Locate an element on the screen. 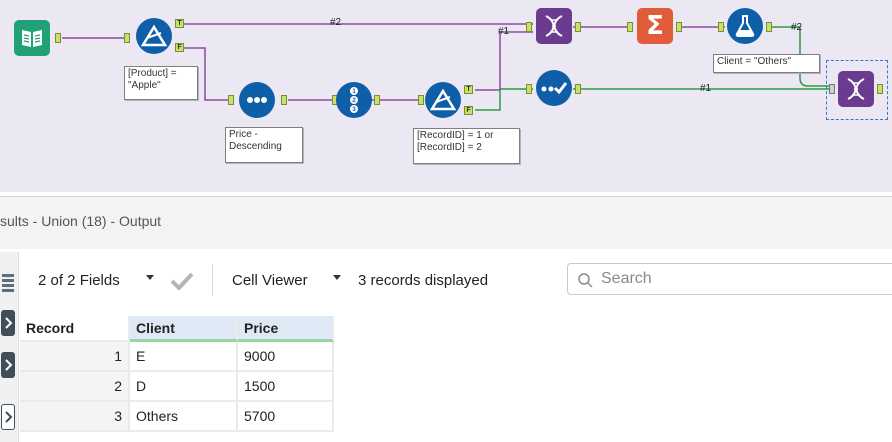 The image size is (892, 442). check-icon is located at coordinates (554, 88).